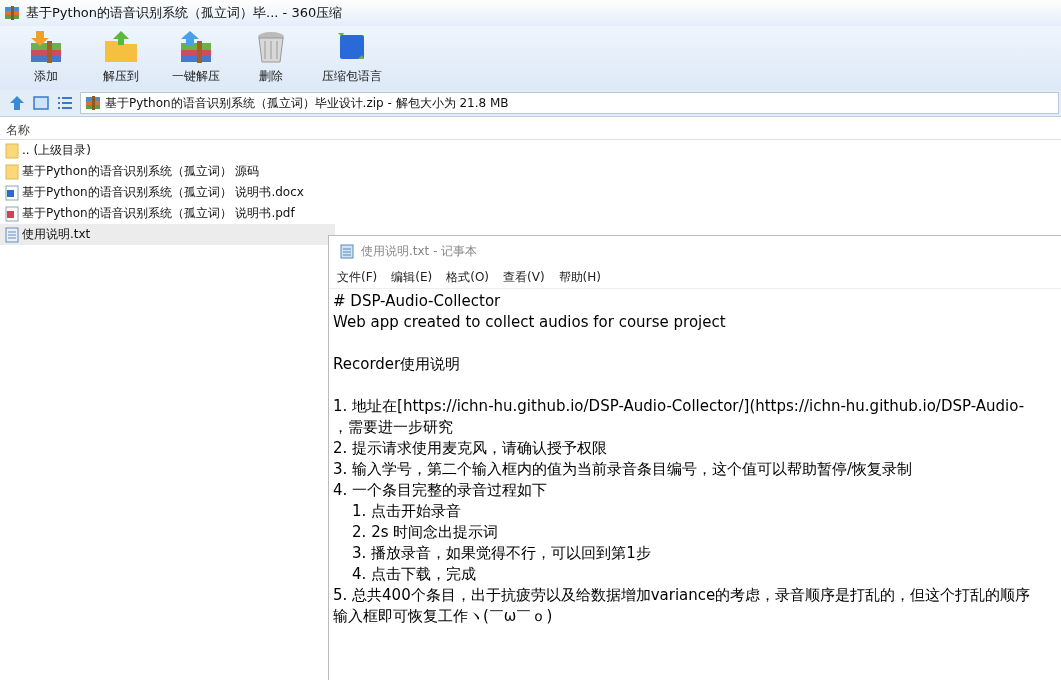 The width and height of the screenshot is (1061, 680). What do you see at coordinates (679, 406) in the screenshot?
I see `text-line: 1. 地址在[https://ichn-hu.github.io/DSP-Audio-Collector/](https://ichn-hu.github.io/DSP-Audio-` at bounding box center [679, 406].